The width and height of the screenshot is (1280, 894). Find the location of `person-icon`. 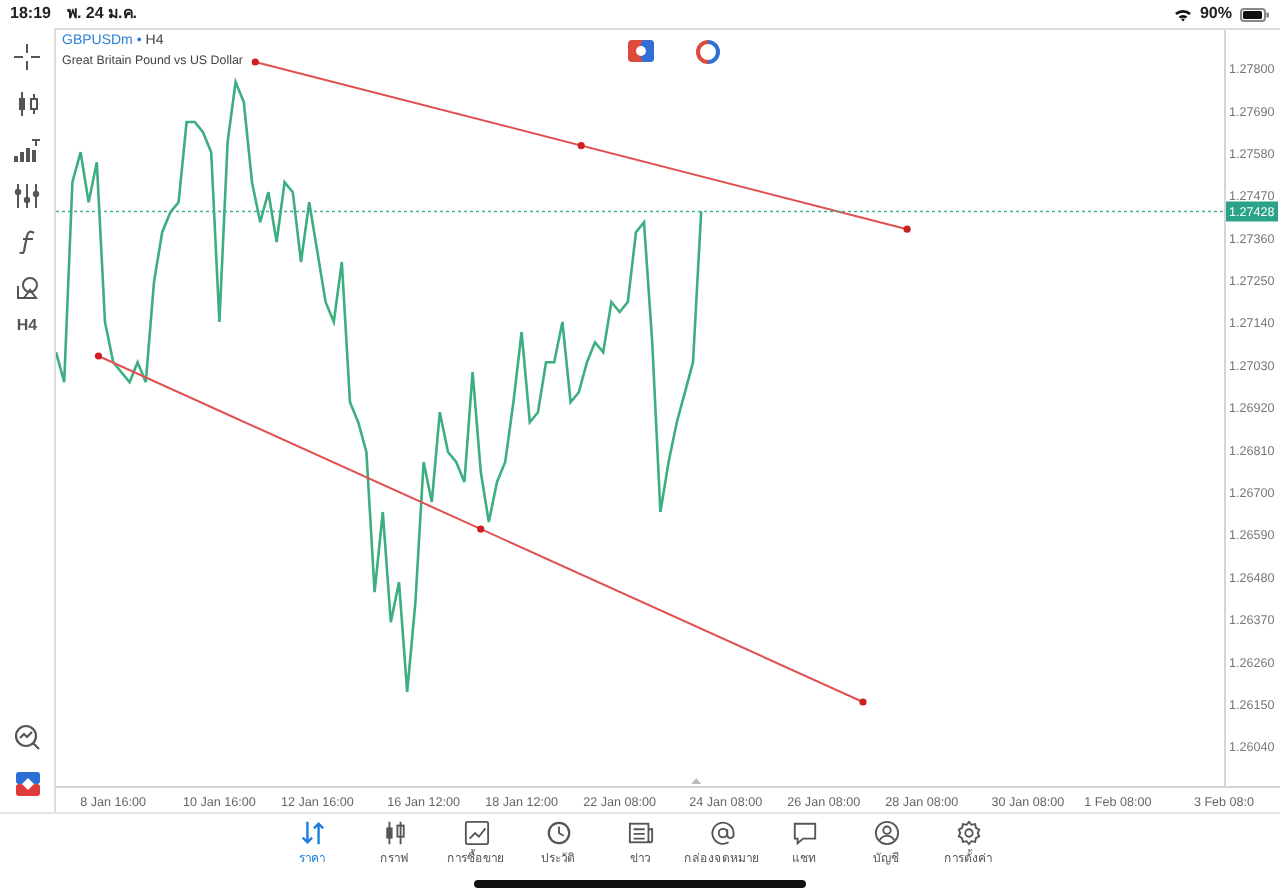

person-icon is located at coordinates (886, 833).